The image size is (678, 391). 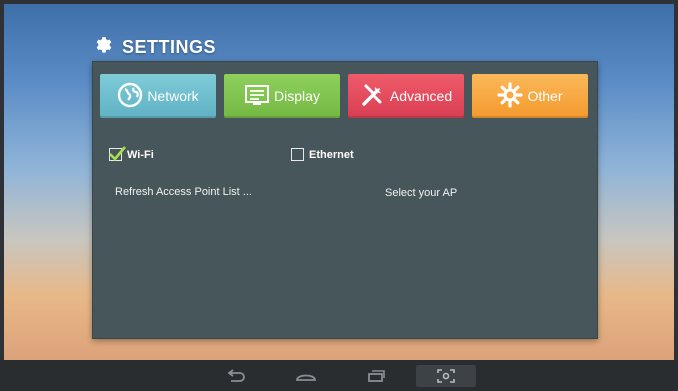 I want to click on tab-advanced-label: Advanced, so click(x=421, y=96).